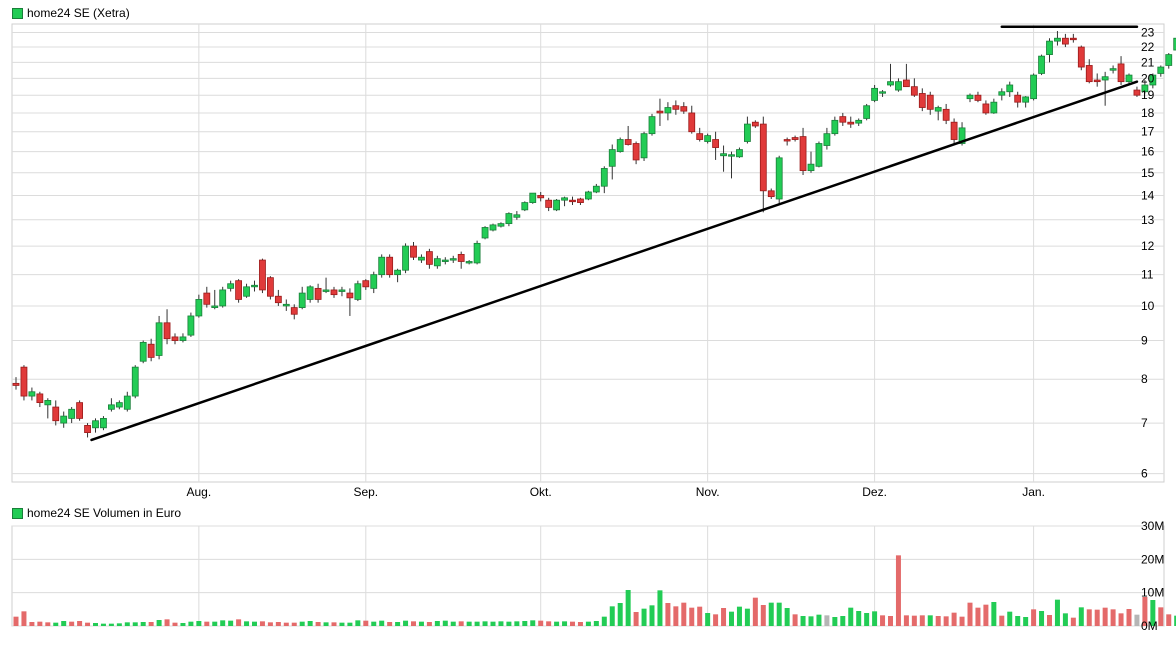  I want to click on price-y-tick-label: 16, so click(1148, 152).